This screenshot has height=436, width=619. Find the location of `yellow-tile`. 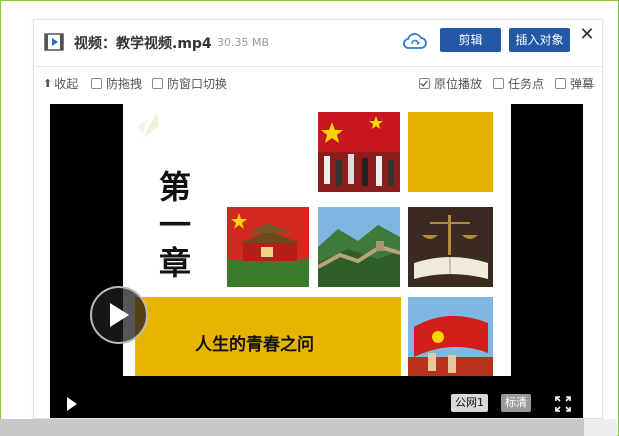

yellow-tile is located at coordinates (450, 152).